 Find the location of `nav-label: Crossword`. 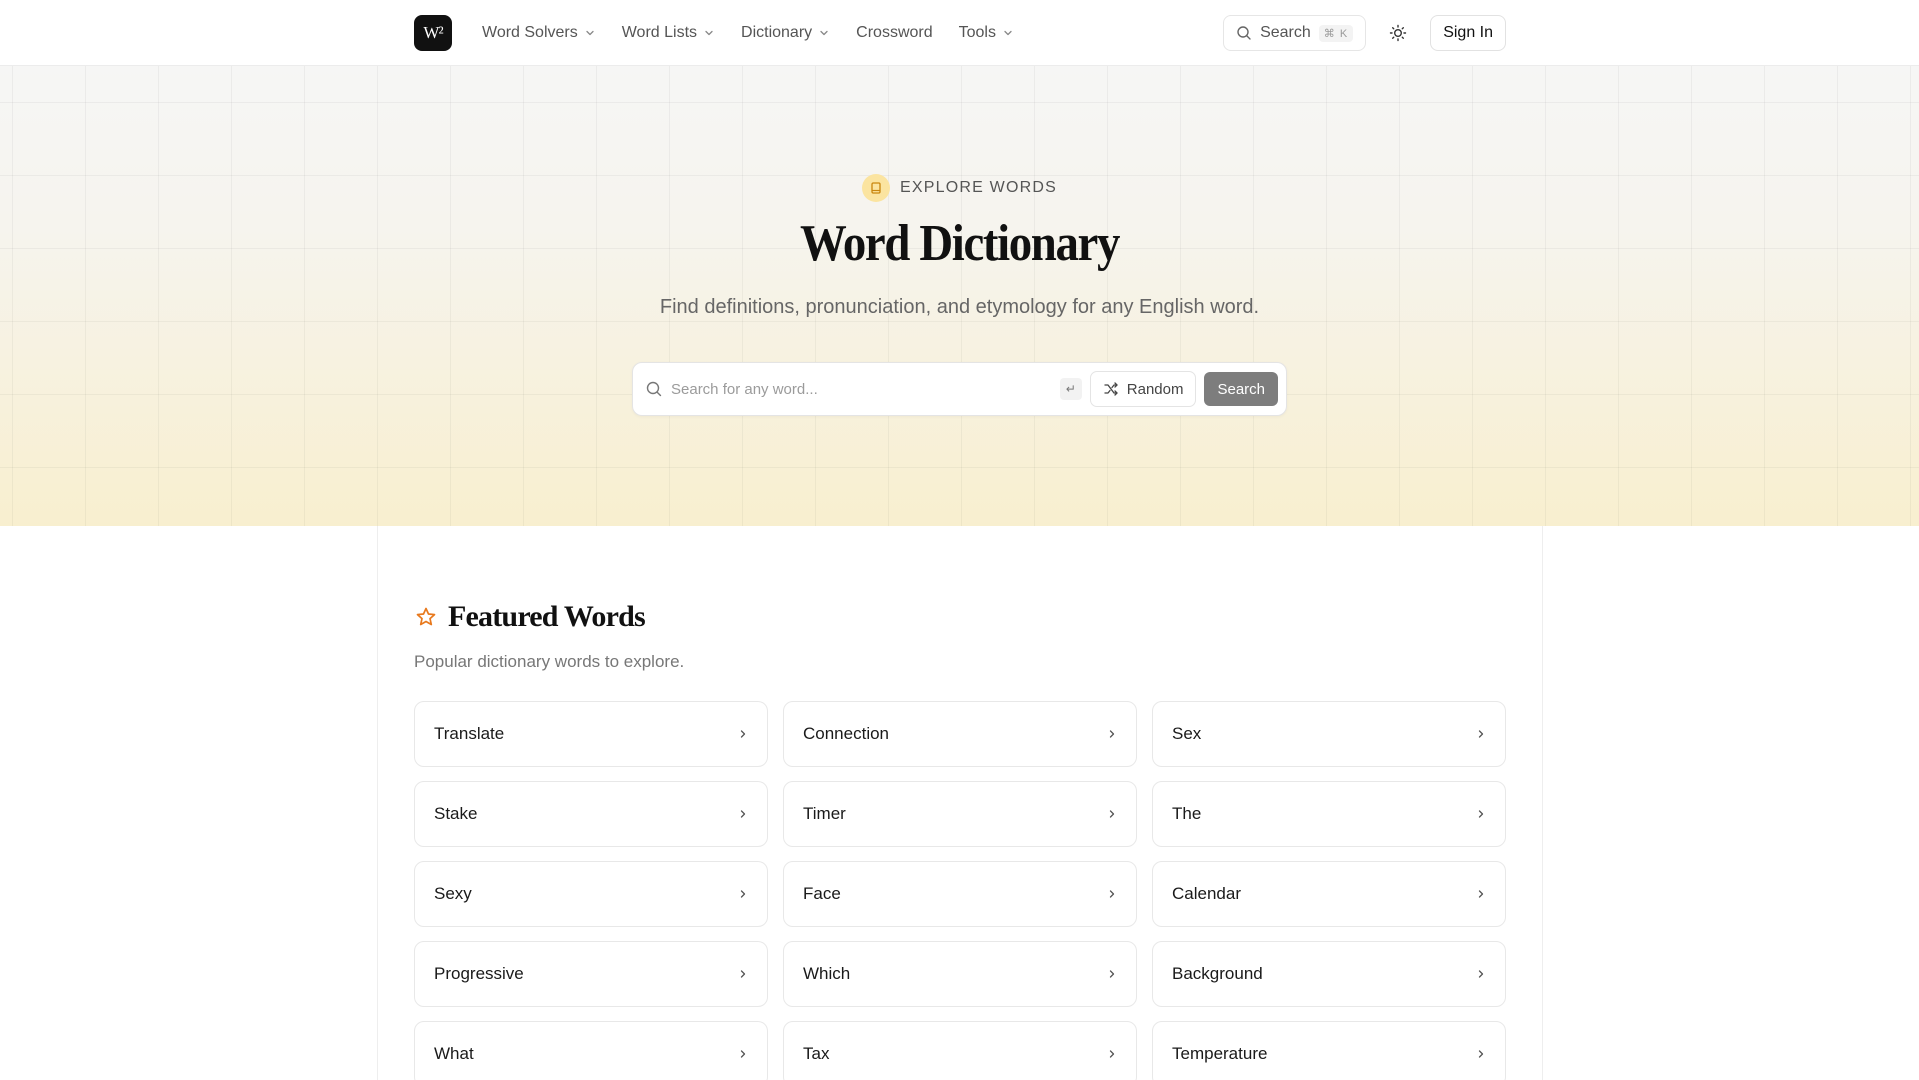

nav-label: Crossword is located at coordinates (894, 32).